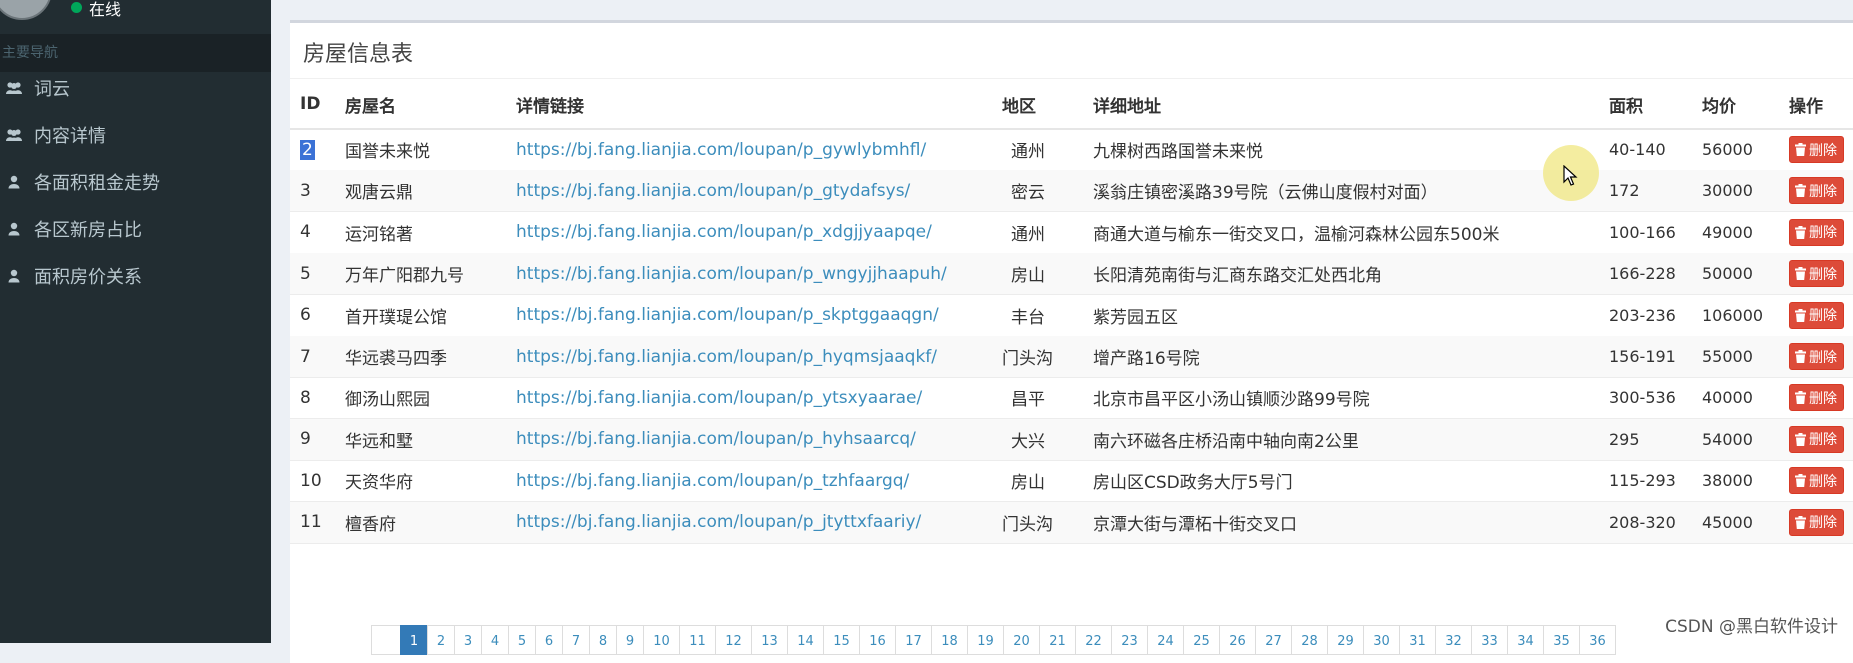  I want to click on page-36: 36, so click(1597, 640).